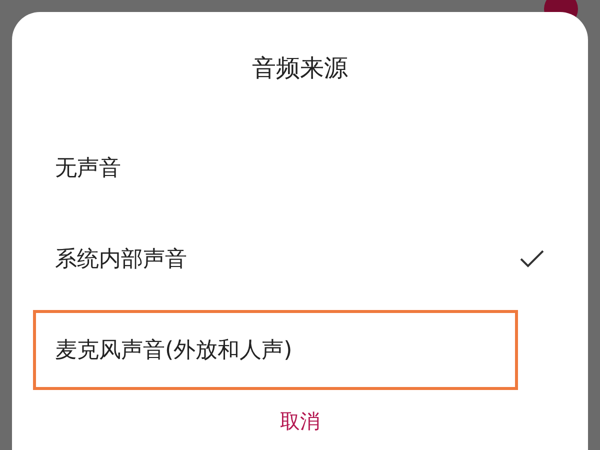  Describe the element at coordinates (300, 421) in the screenshot. I see `cancel-button: 取消` at that location.